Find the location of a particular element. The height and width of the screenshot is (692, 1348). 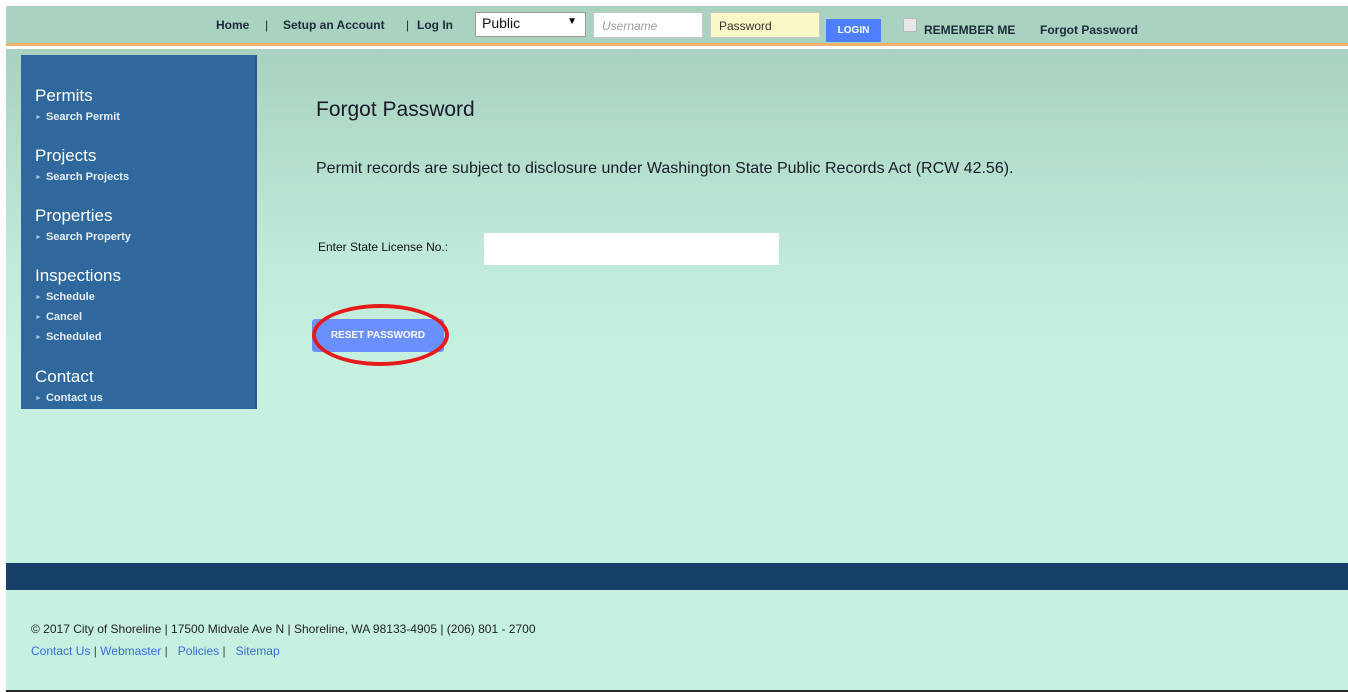

sidebar-heading-permits: Permits is located at coordinates (64, 95).